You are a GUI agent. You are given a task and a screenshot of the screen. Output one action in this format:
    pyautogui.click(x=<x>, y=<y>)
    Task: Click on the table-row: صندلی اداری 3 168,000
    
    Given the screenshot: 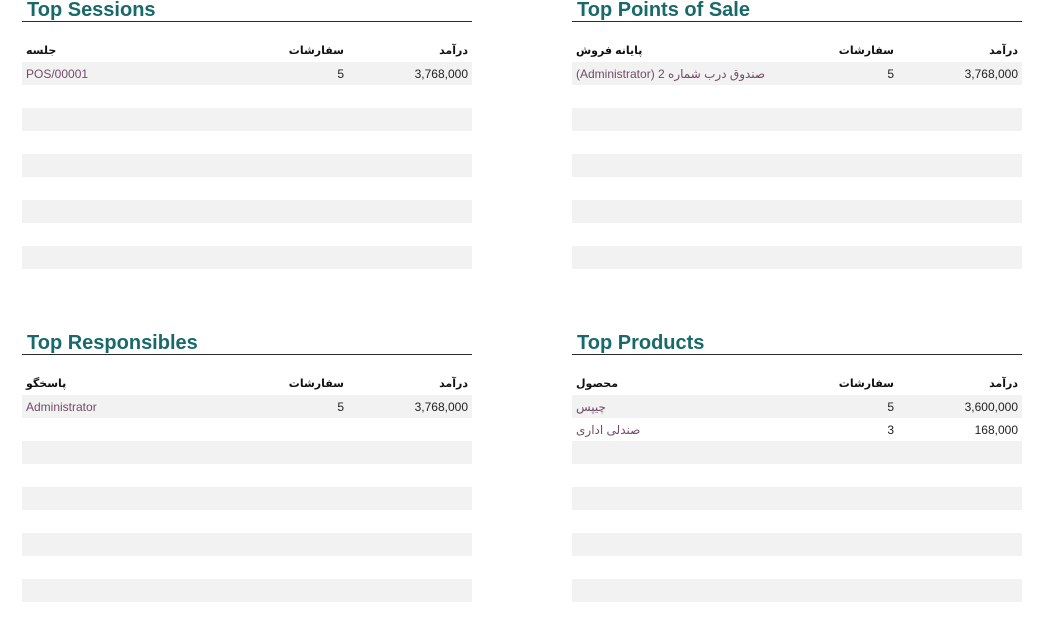 What is the action you would take?
    pyautogui.click(x=797, y=429)
    